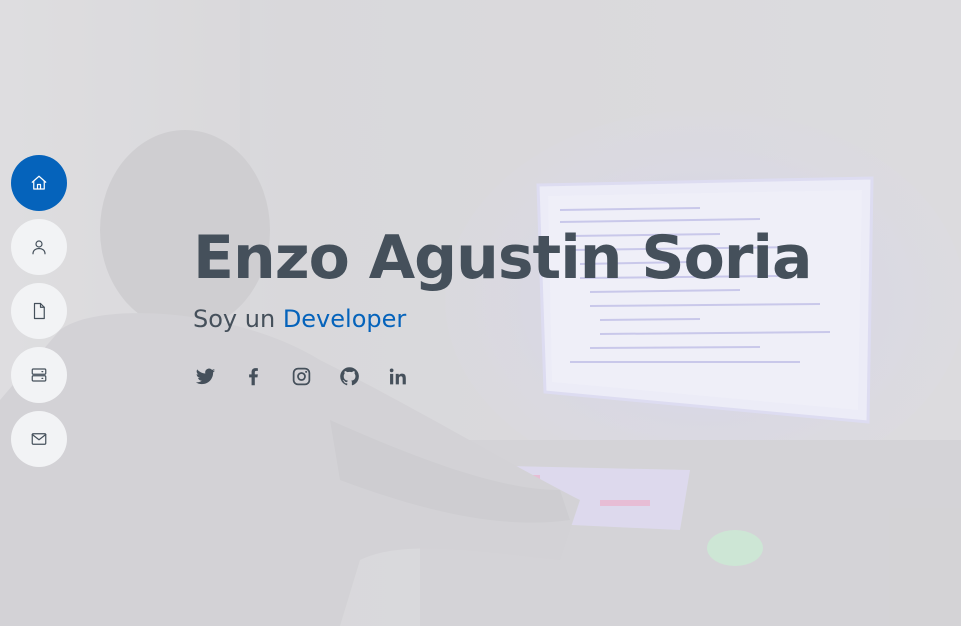 This screenshot has width=961, height=626. I want to click on user-icon, so click(39, 247).